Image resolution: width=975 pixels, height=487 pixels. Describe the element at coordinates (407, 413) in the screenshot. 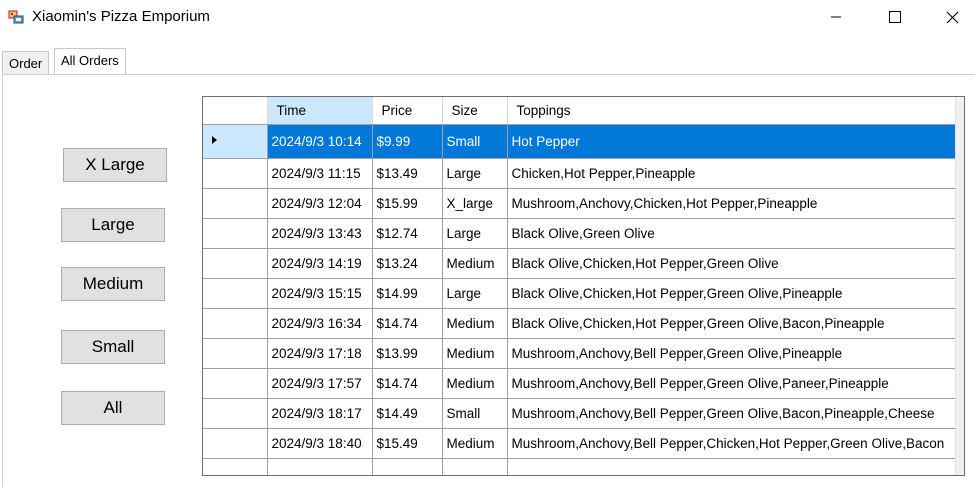

I see `cell-price: $14.49` at that location.